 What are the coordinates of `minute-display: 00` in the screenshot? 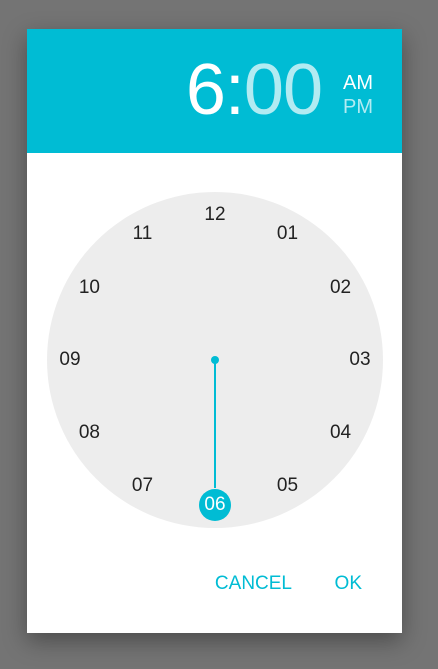 It's located at (283, 90).